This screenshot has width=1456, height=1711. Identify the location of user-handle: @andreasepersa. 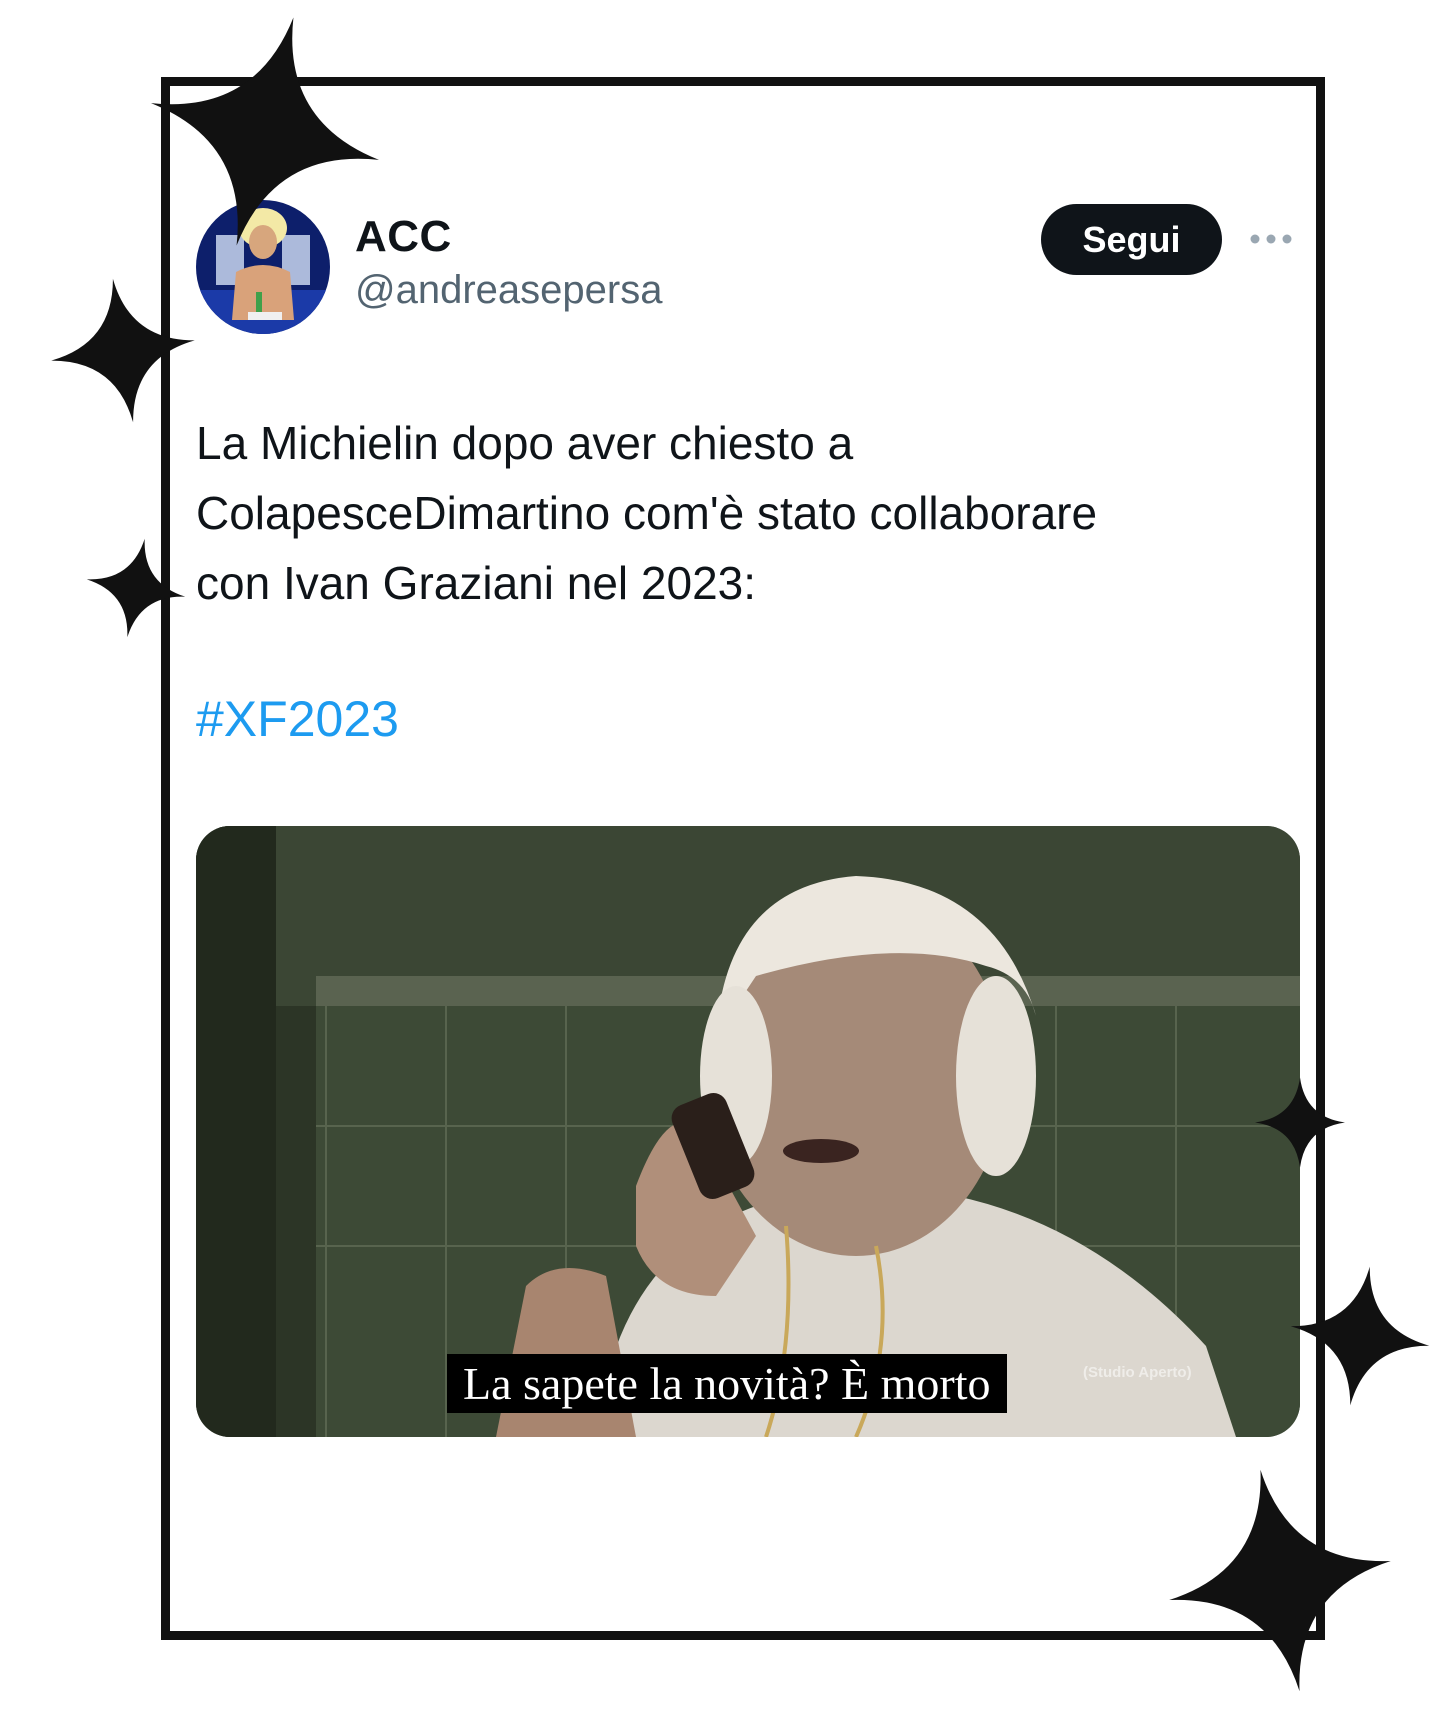
(508, 290).